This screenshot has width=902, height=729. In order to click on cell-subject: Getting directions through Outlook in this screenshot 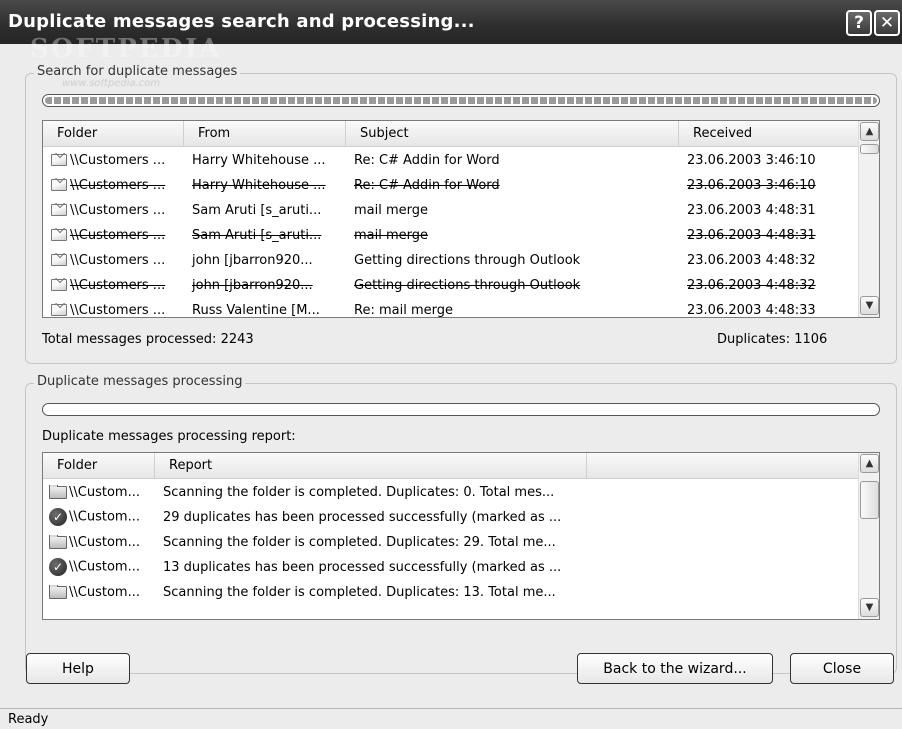, I will do `click(512, 285)`.